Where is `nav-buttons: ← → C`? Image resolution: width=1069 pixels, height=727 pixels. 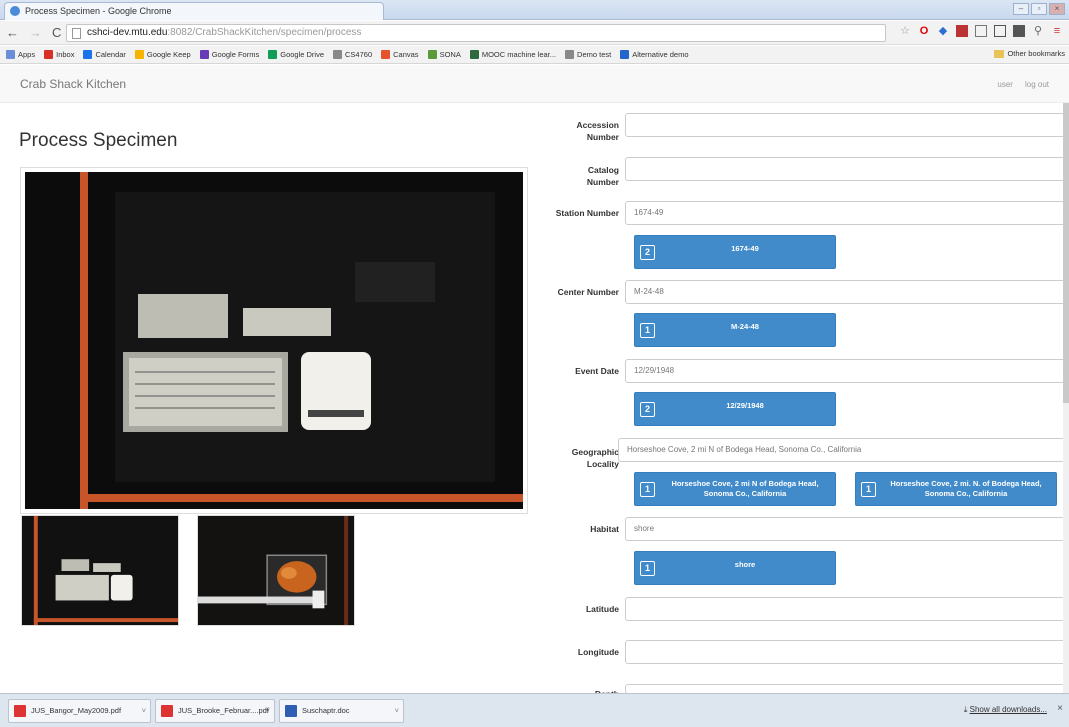
nav-buttons: ← → C is located at coordinates (33, 32).